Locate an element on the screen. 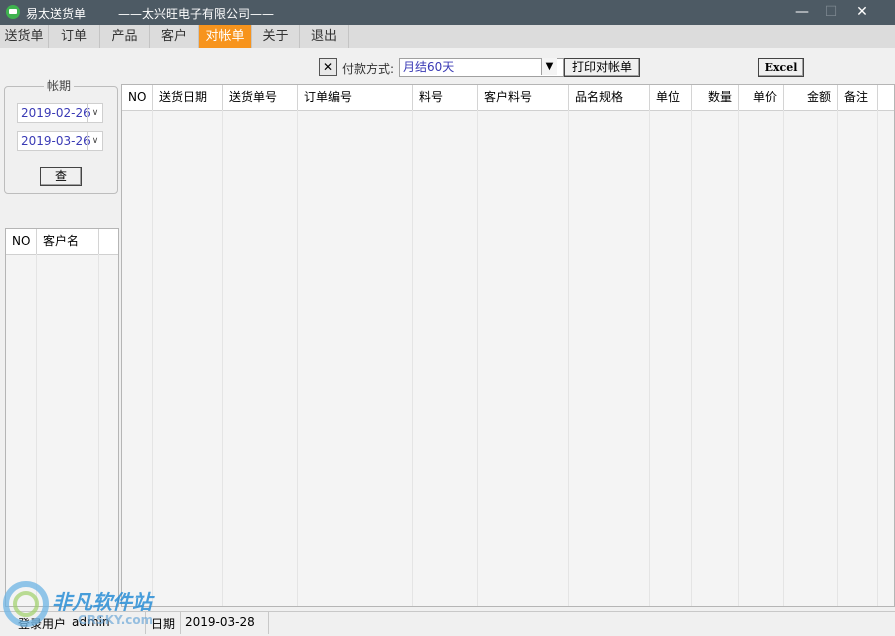  date-value: 2019-03-28 is located at coordinates (220, 622).